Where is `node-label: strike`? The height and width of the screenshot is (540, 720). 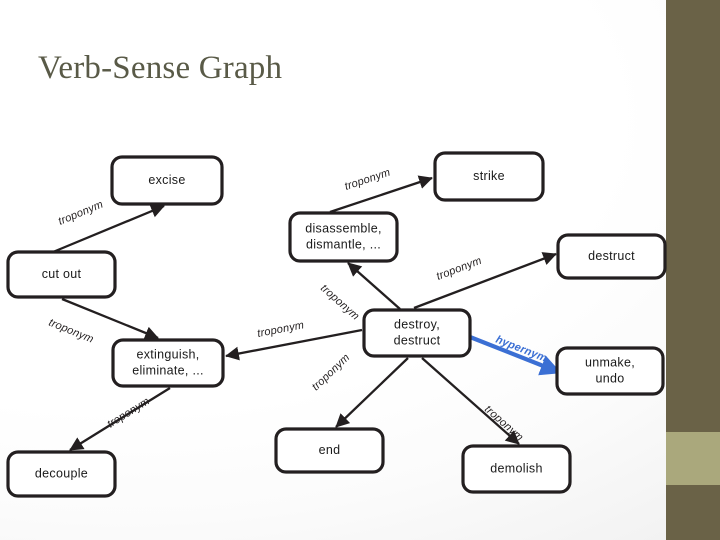
node-label: strike is located at coordinates (489, 176).